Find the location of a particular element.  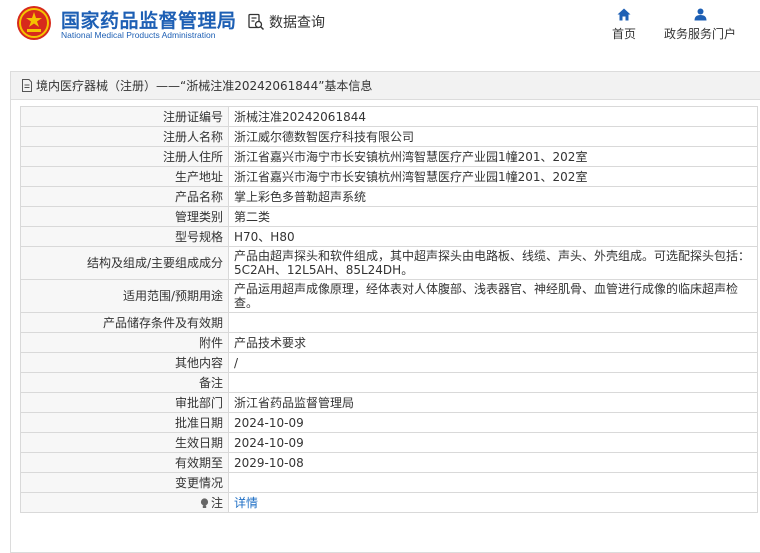

field-label: 批准日期 is located at coordinates (124, 422).